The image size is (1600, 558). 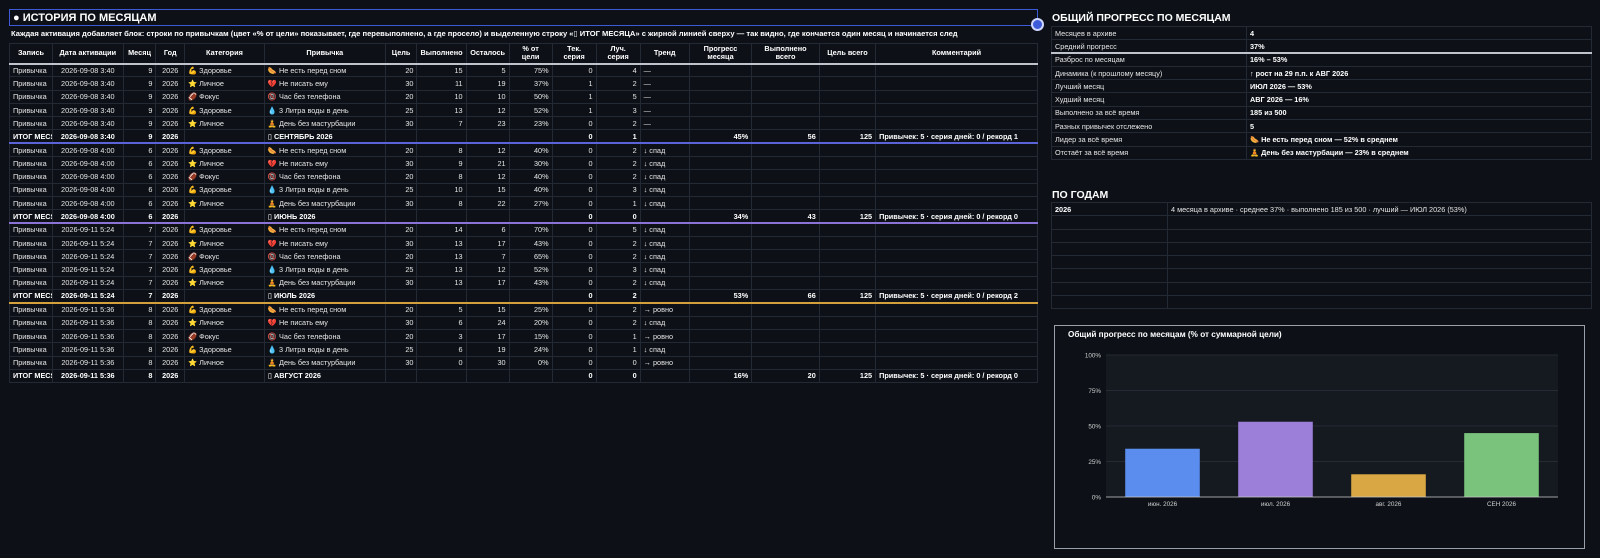 What do you see at coordinates (139, 283) in the screenshot?
I see `cell-month: 7` at bounding box center [139, 283].